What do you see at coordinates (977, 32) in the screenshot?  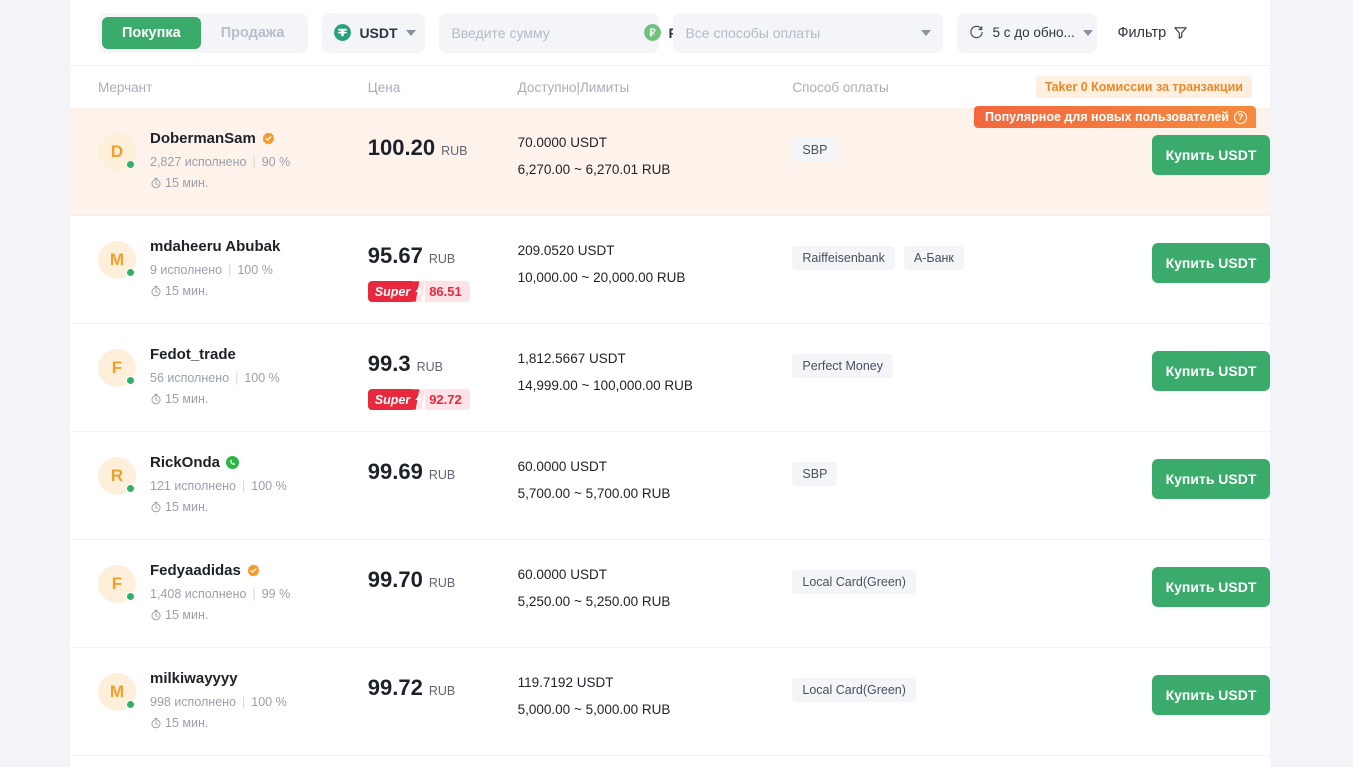 I see `refresh-icon` at bounding box center [977, 32].